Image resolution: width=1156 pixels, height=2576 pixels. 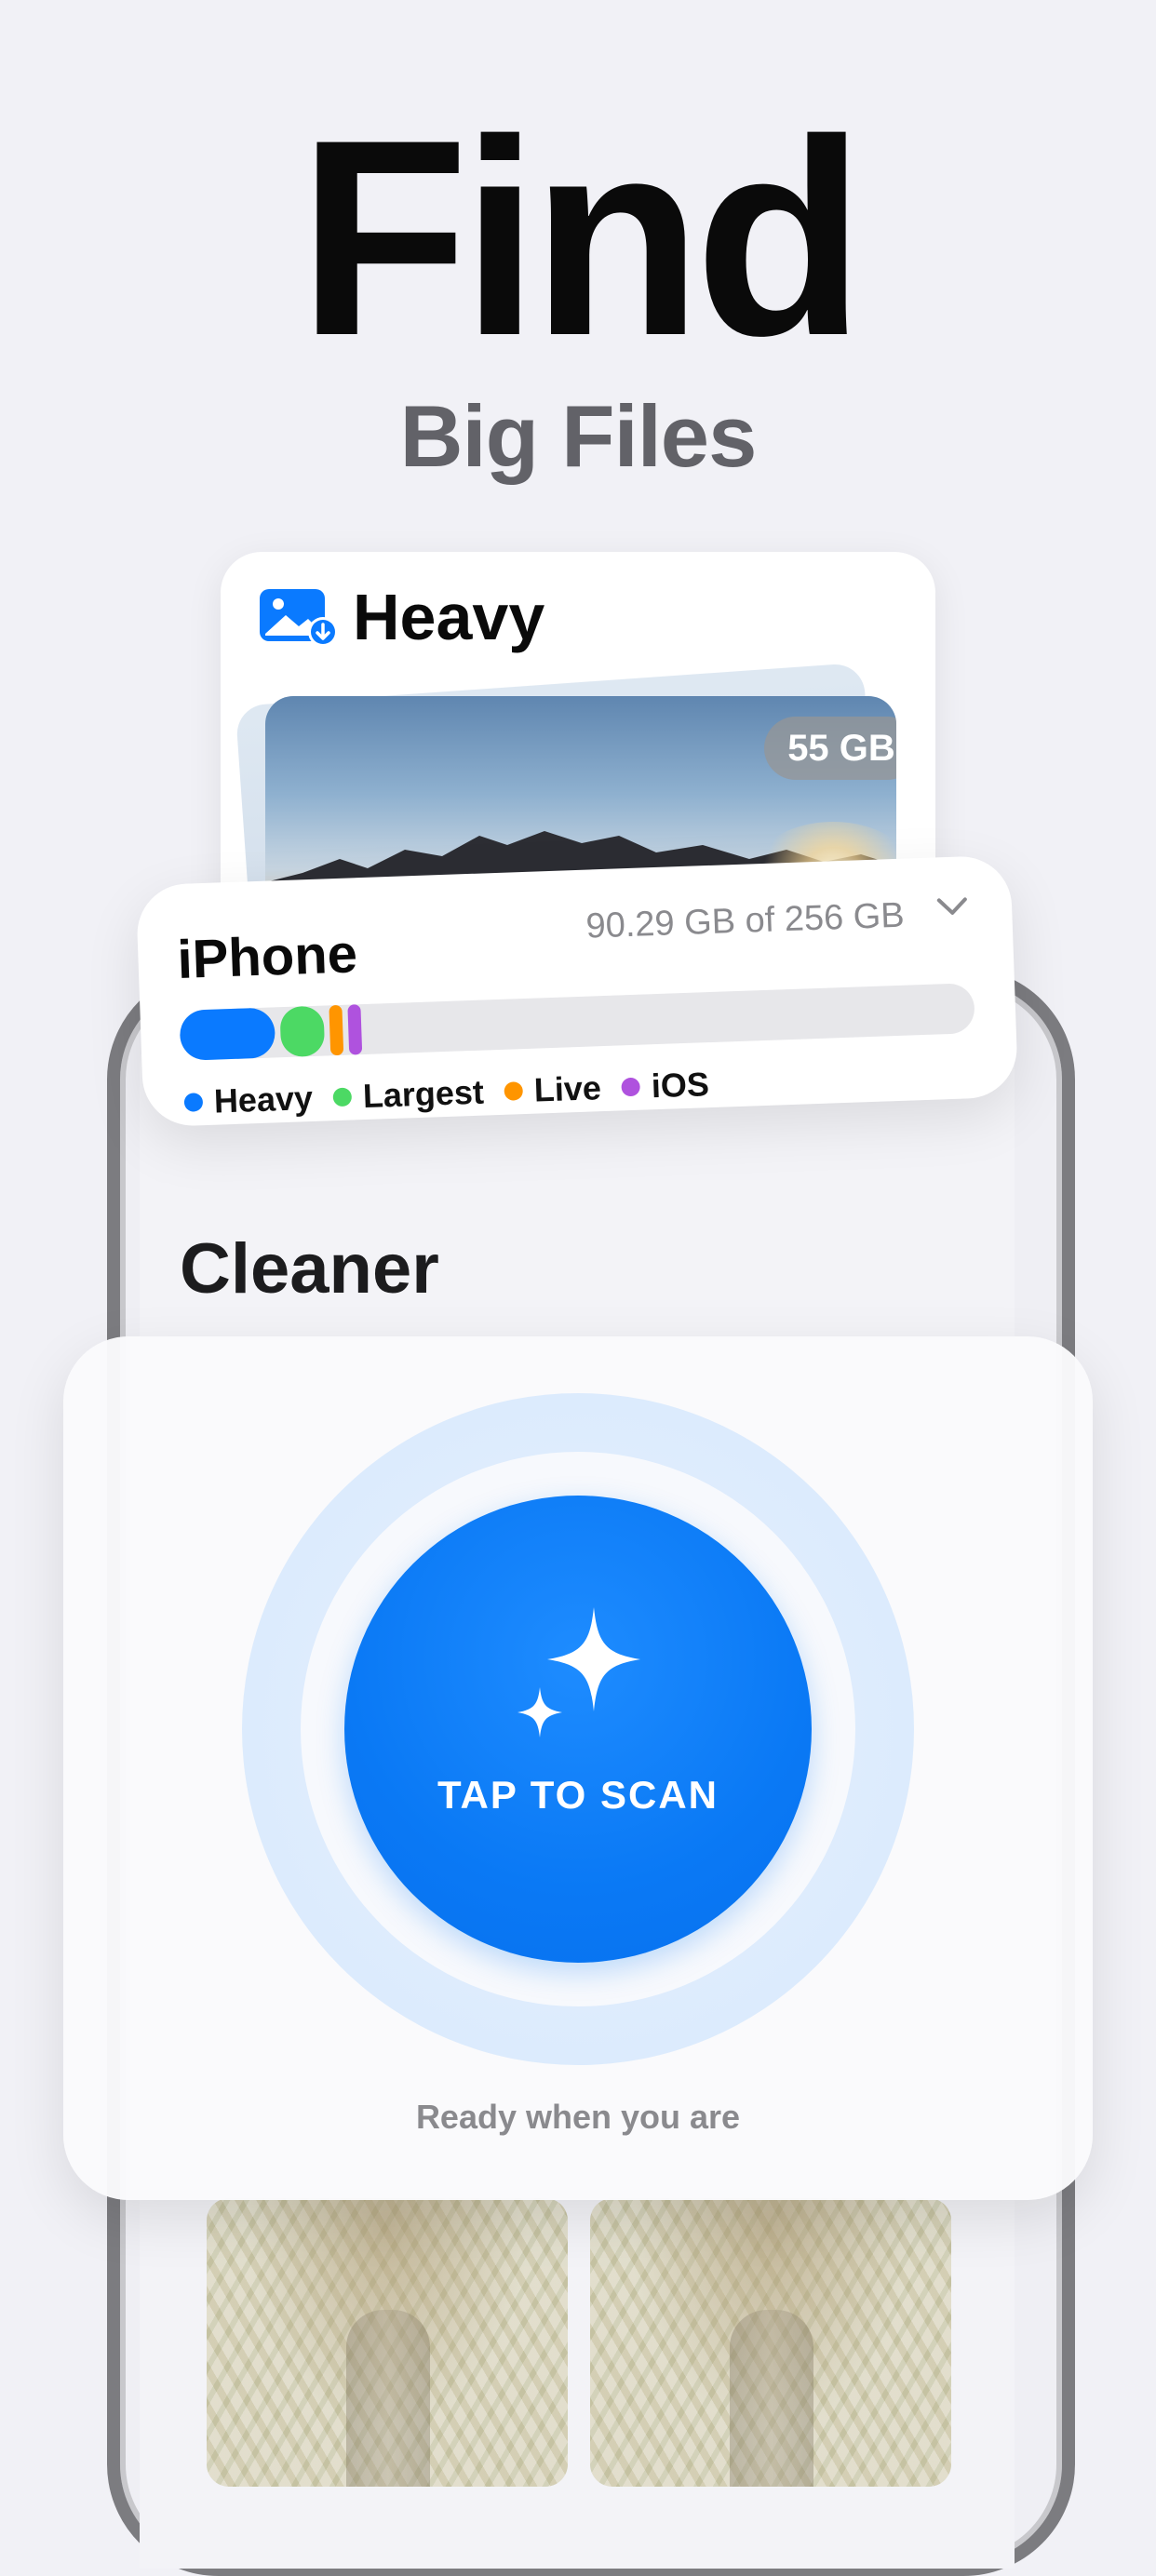 I want to click on legend-label: iOS, so click(x=680, y=1085).